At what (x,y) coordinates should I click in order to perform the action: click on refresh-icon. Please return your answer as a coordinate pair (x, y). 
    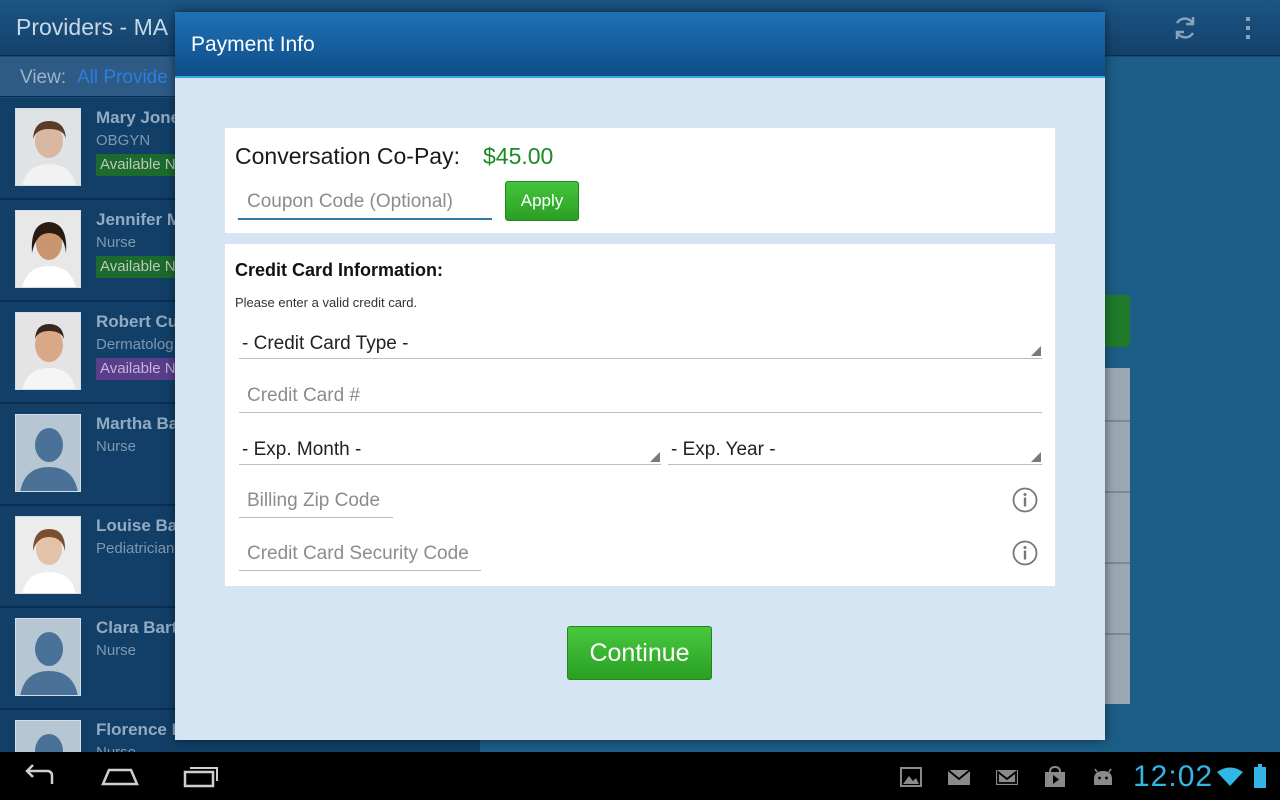
    Looking at the image, I should click on (1185, 28).